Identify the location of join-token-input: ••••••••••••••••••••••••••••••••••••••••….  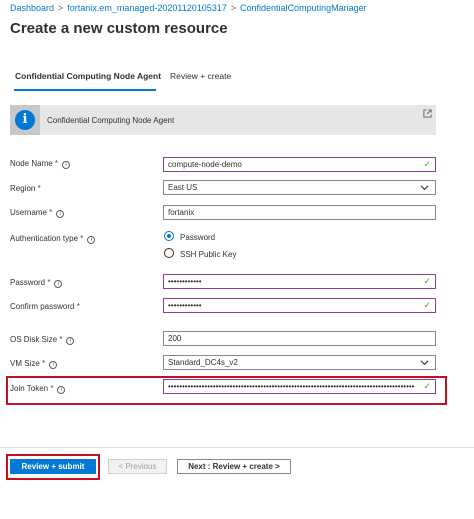
(299, 386).